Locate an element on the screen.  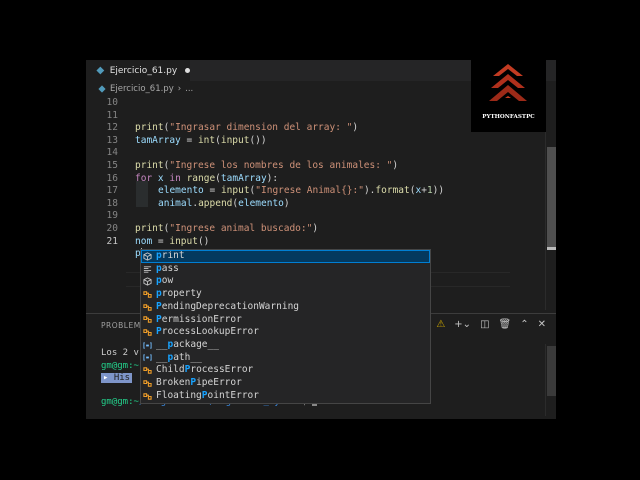
line-number: 10 is located at coordinates (112, 102).